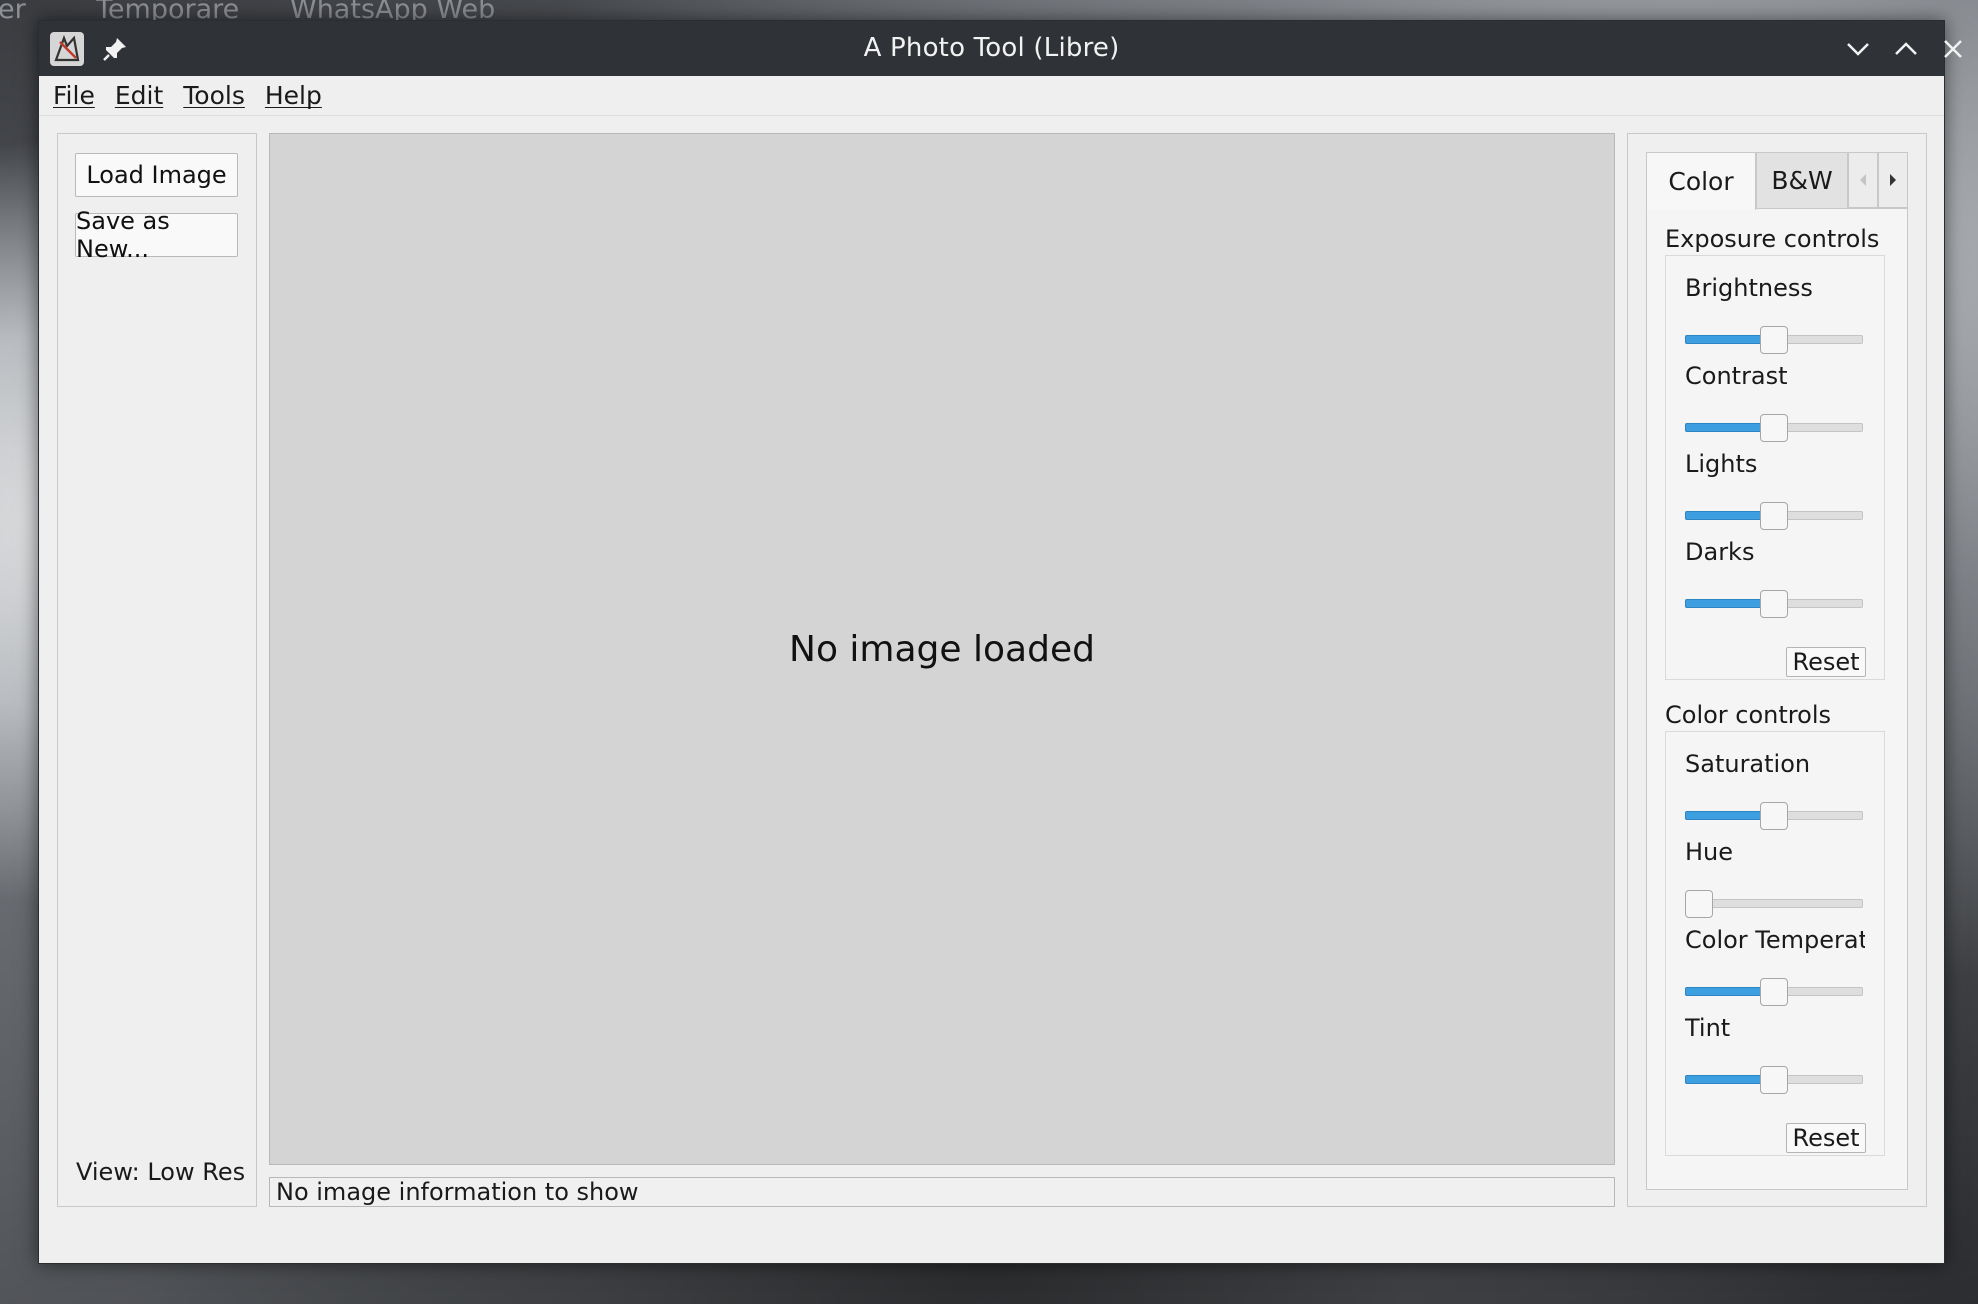 This screenshot has height=1304, width=1978. Describe the element at coordinates (1863, 180) in the screenshot. I see `tab-scroll-left-icon` at that location.